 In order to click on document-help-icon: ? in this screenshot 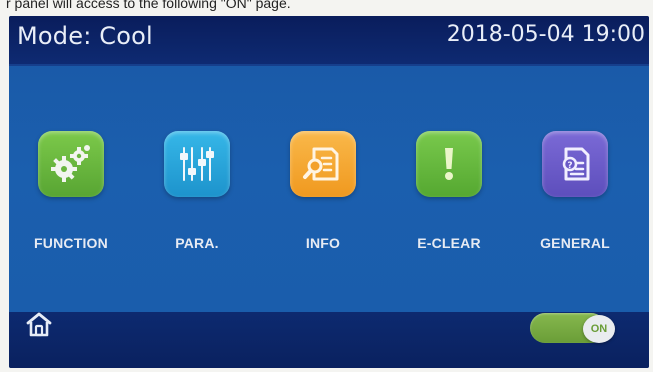, I will do `click(576, 164)`.